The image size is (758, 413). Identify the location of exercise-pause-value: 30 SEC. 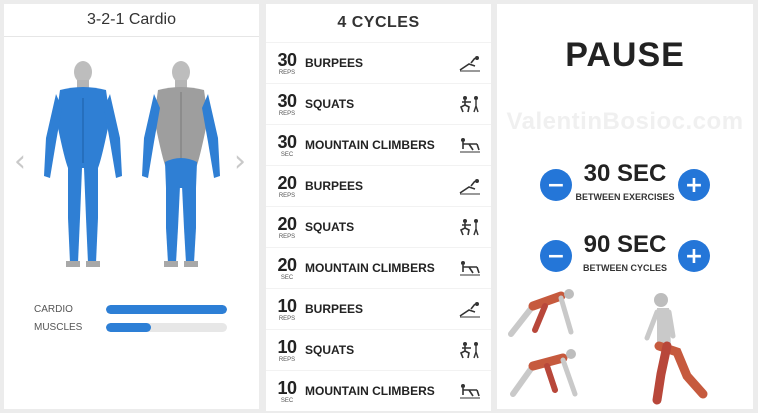
(625, 173).